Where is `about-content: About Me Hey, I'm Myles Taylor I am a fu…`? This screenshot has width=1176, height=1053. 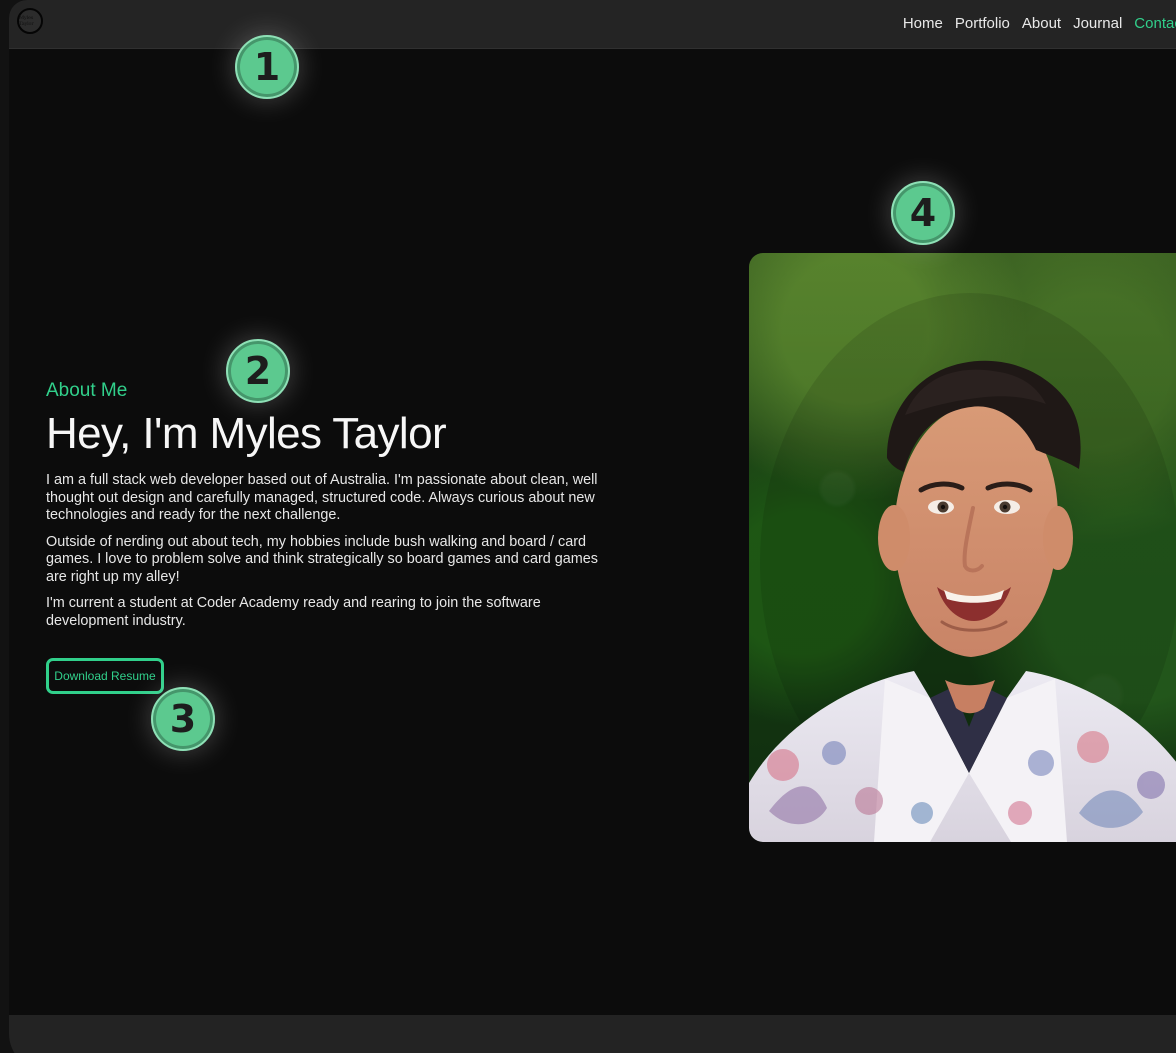 about-content: About Me Hey, I'm Myles Taylor I am a fu… is located at coordinates (323, 537).